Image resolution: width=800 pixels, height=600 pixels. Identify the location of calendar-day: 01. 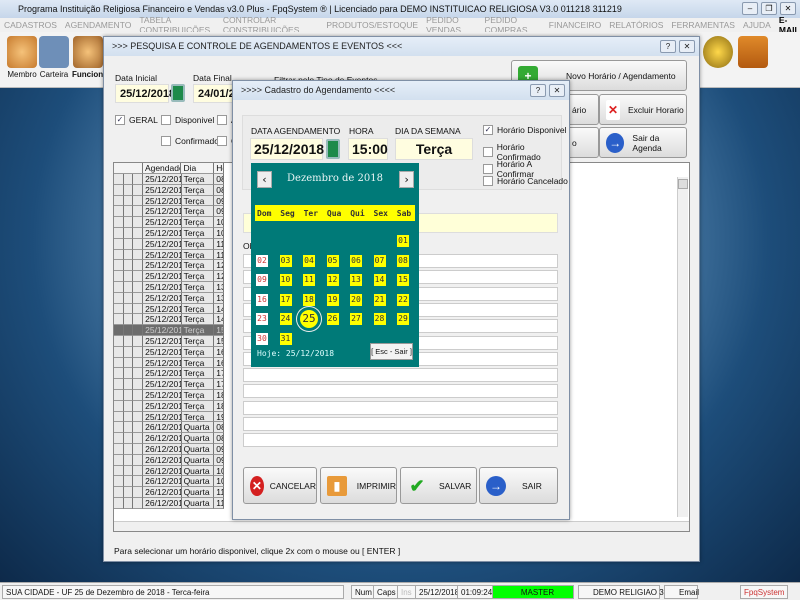
(403, 241).